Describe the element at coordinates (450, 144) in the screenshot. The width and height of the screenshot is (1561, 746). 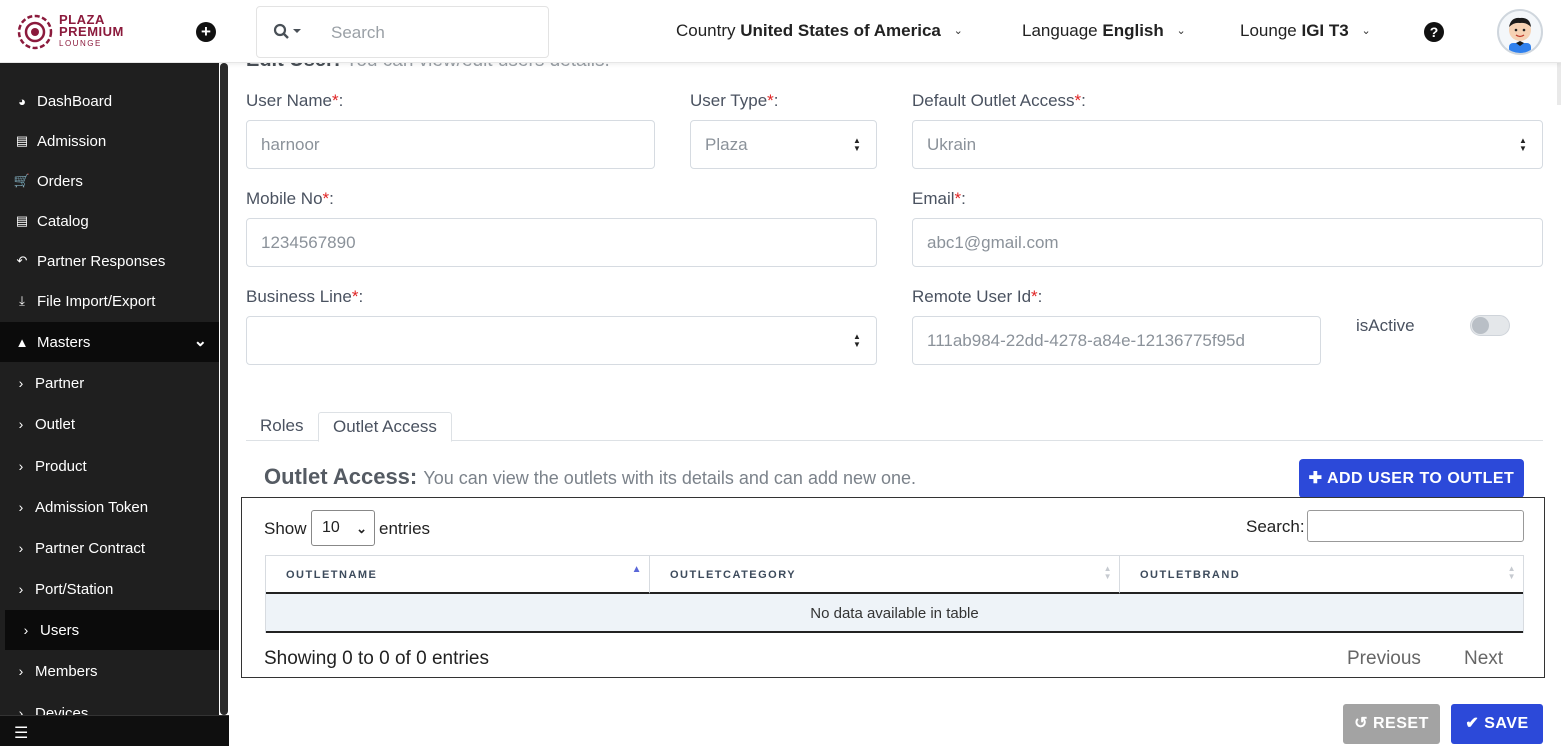
I see `user-name-input: harnoor` at that location.